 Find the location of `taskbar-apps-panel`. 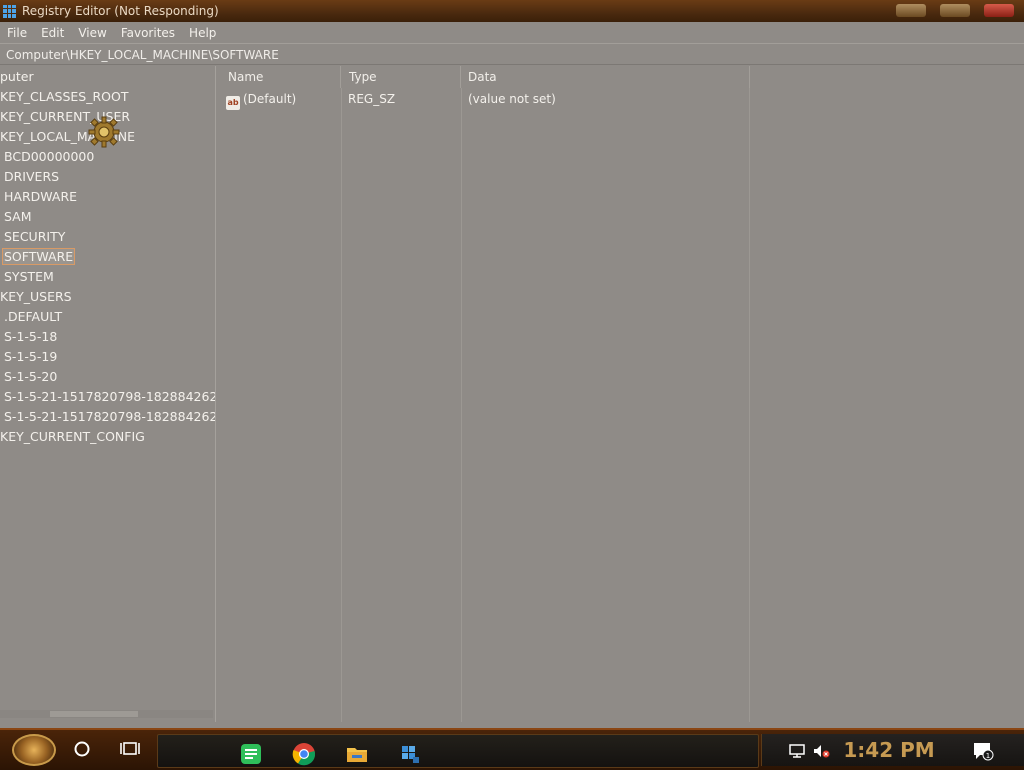

taskbar-apps-panel is located at coordinates (458, 751).